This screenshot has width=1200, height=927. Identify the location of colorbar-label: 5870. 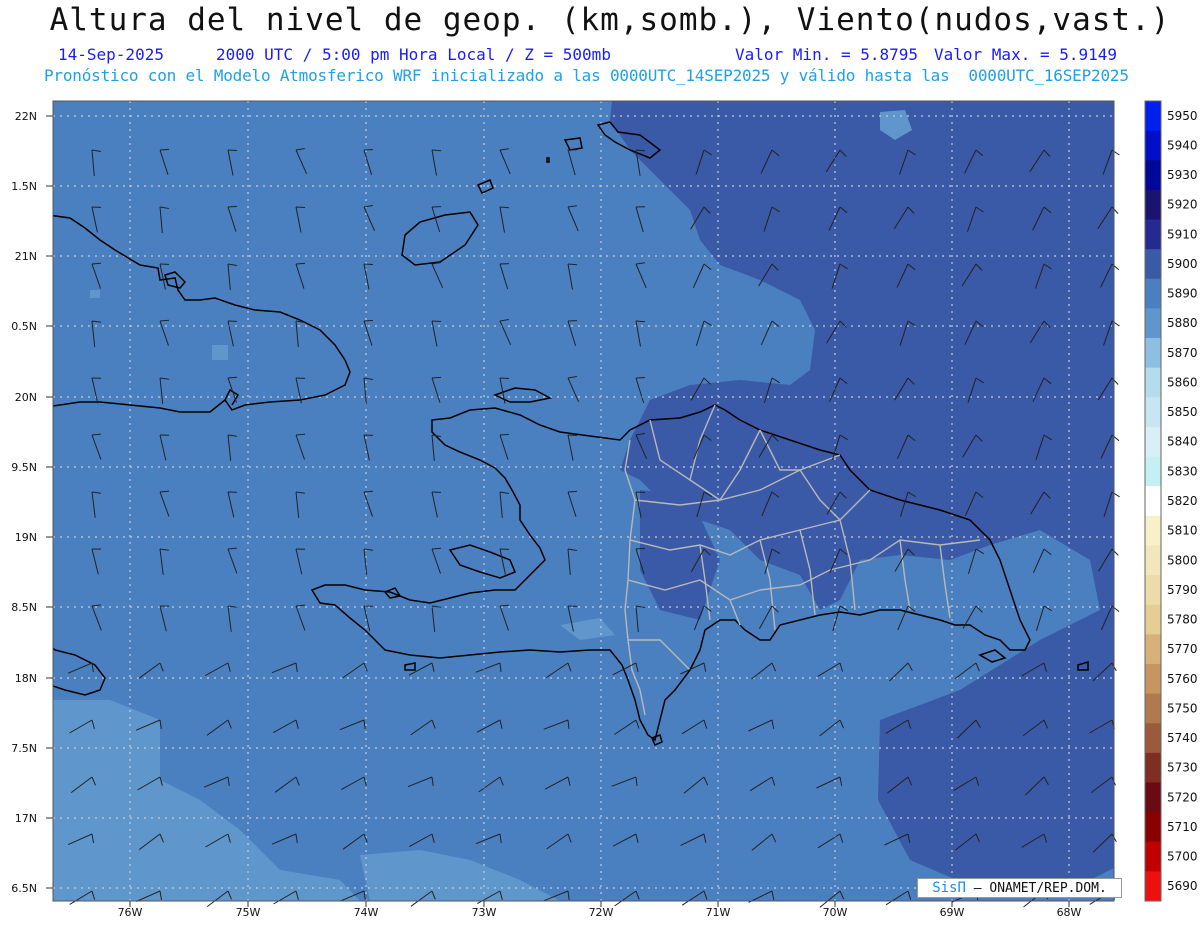
(1182, 353).